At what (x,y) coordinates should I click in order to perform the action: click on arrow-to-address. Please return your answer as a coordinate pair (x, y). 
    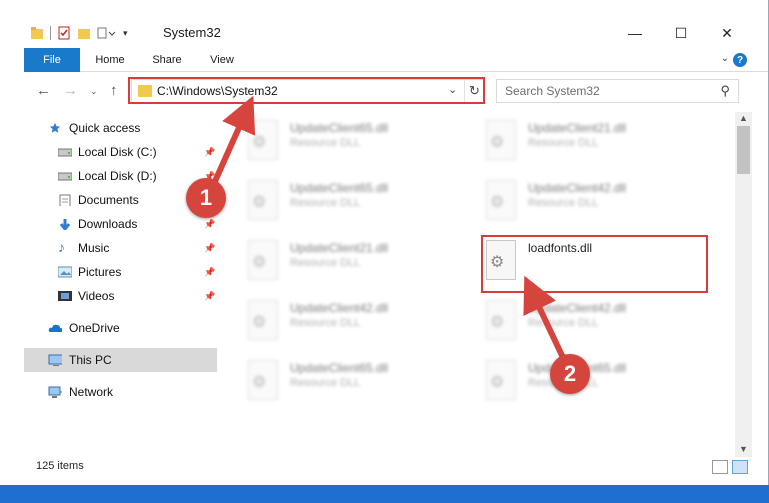
    Looking at the image, I should click on (232, 142).